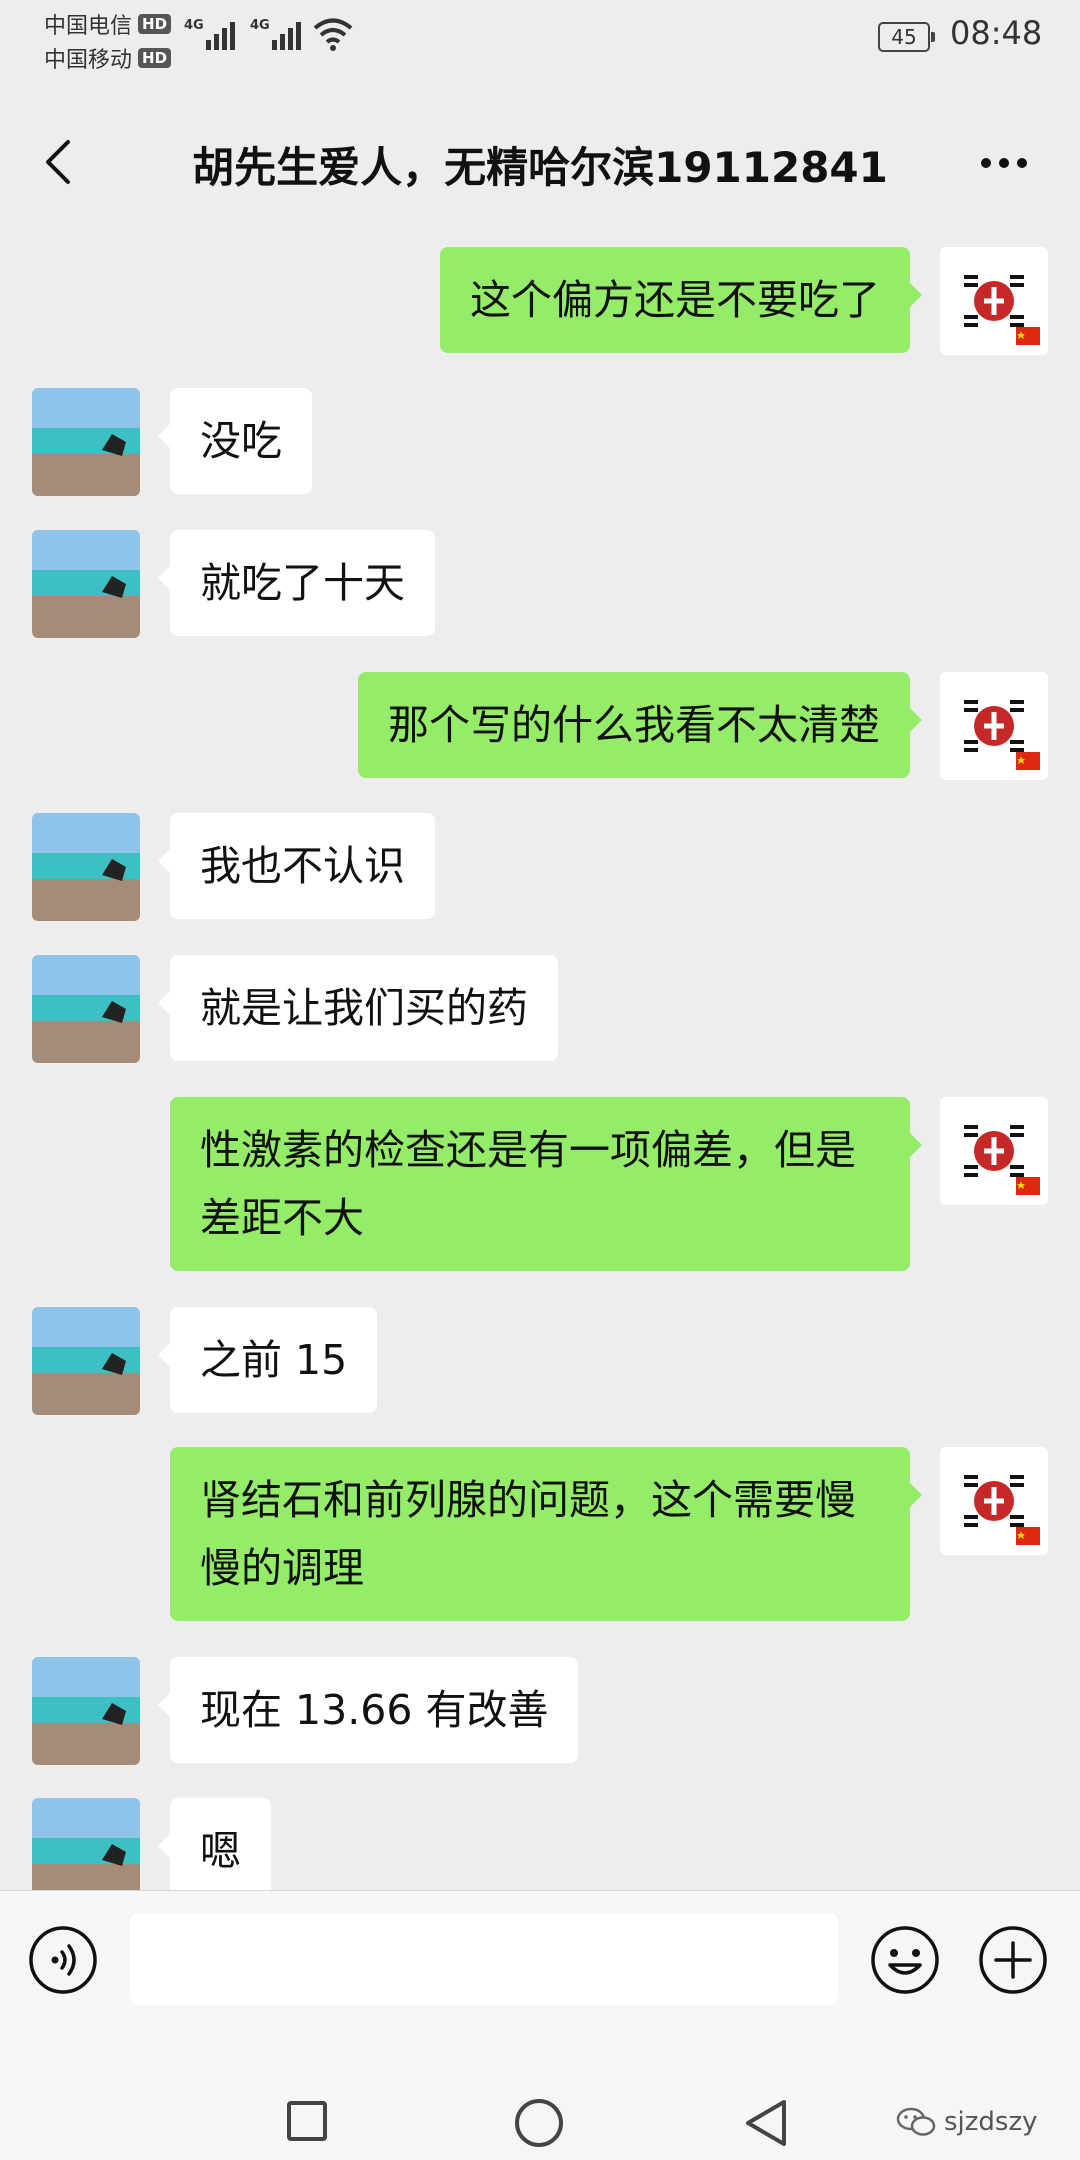 The height and width of the screenshot is (2160, 1080). What do you see at coordinates (368, 1710) in the screenshot?
I see `message-bubble-incoming: 现在 13.66 有改善` at bounding box center [368, 1710].